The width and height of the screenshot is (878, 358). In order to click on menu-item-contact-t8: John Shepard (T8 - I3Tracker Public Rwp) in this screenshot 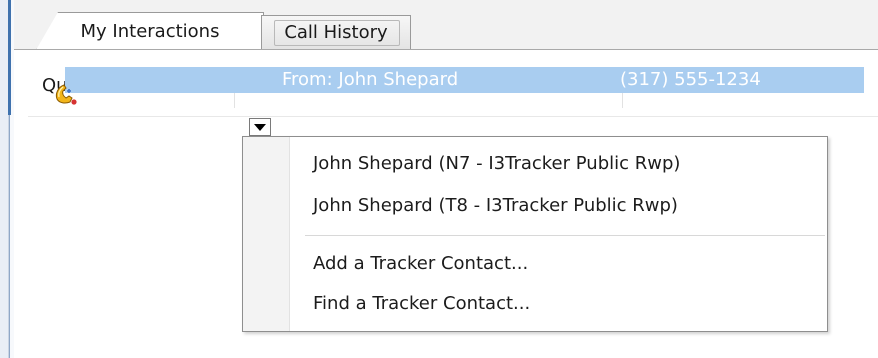, I will do `click(535, 206)`.